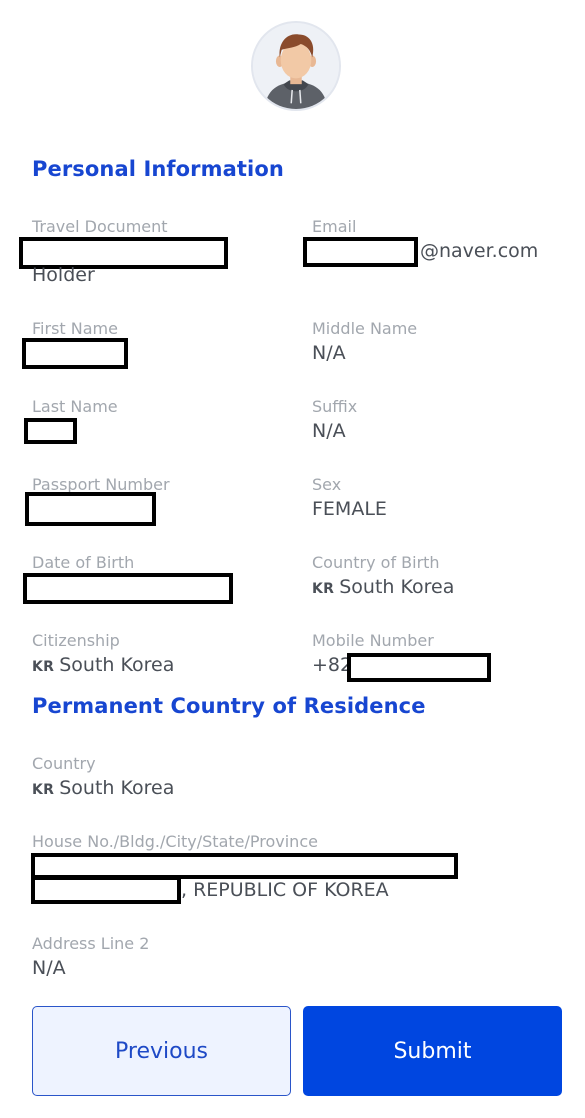 Image resolution: width=585 pixels, height=1118 pixels. What do you see at coordinates (75, 328) in the screenshot?
I see `first-name-label: First Name` at bounding box center [75, 328].